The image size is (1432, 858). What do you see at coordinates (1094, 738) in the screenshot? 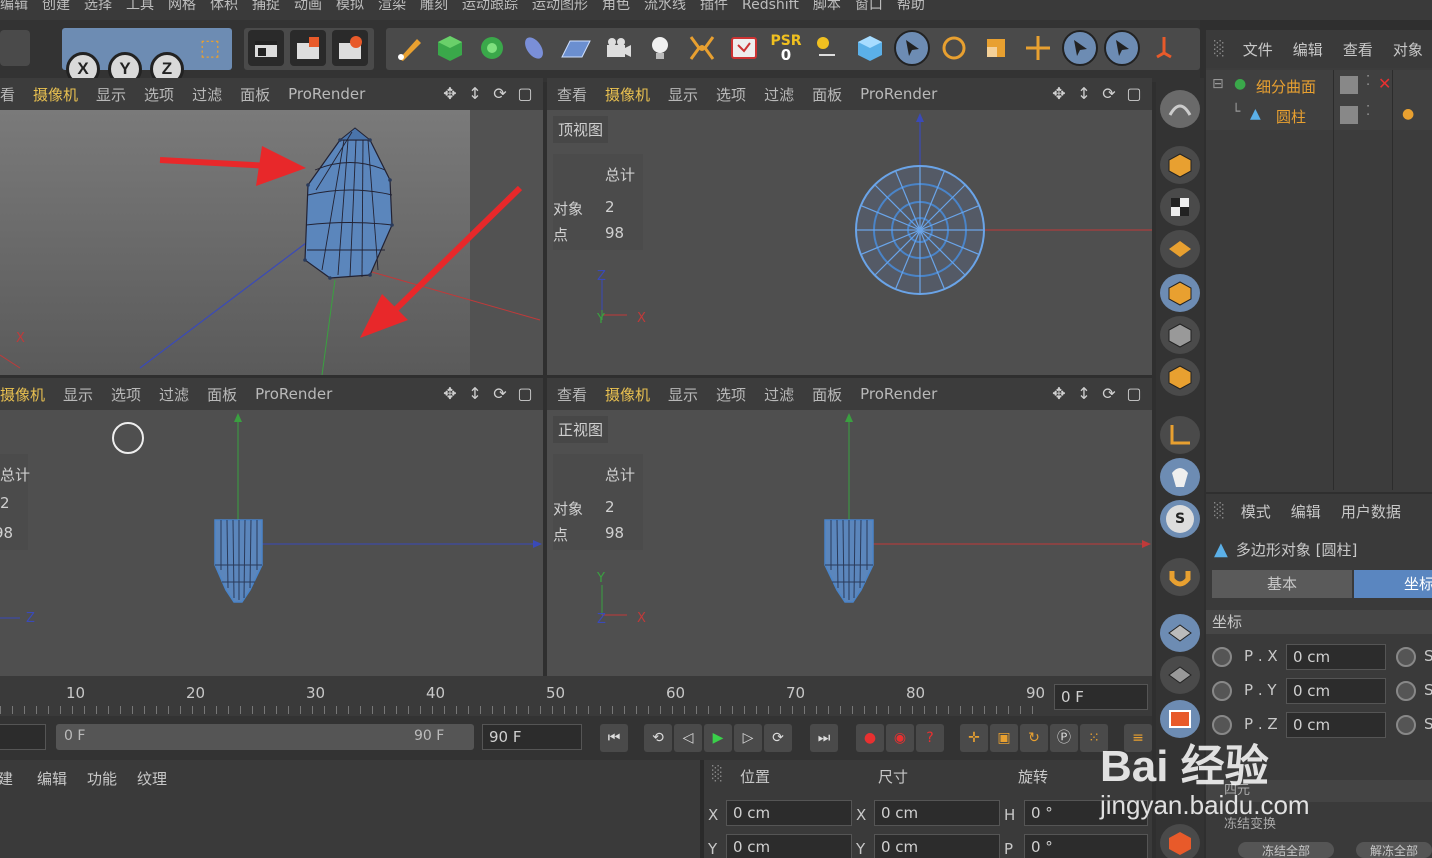
I see `key-pla-icon: ⁙` at bounding box center [1094, 738].